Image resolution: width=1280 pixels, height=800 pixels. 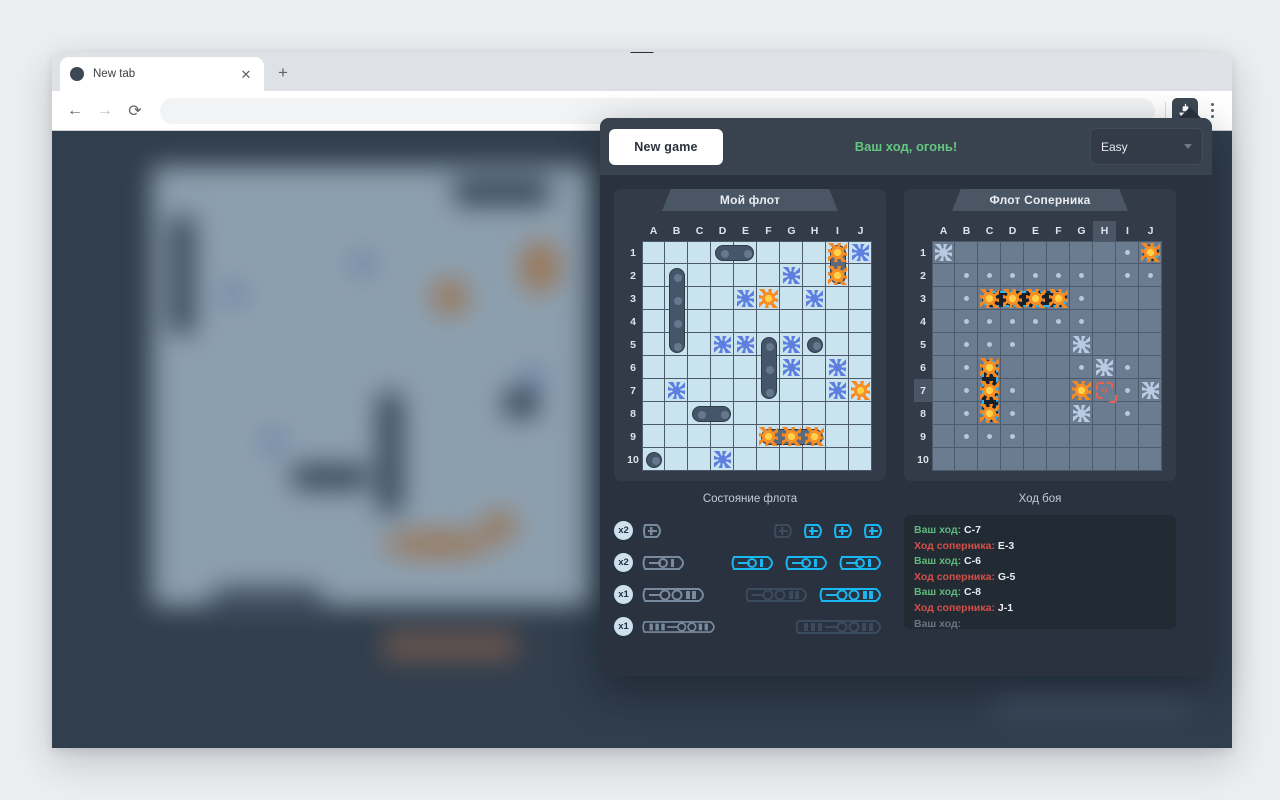 I want to click on cell-J7, so click(x=1150, y=390).